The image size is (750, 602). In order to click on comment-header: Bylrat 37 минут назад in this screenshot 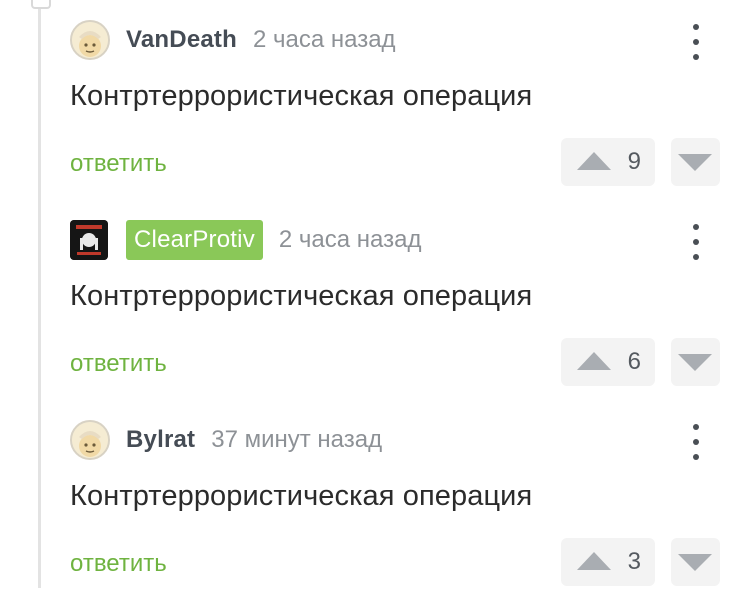, I will do `click(226, 440)`.